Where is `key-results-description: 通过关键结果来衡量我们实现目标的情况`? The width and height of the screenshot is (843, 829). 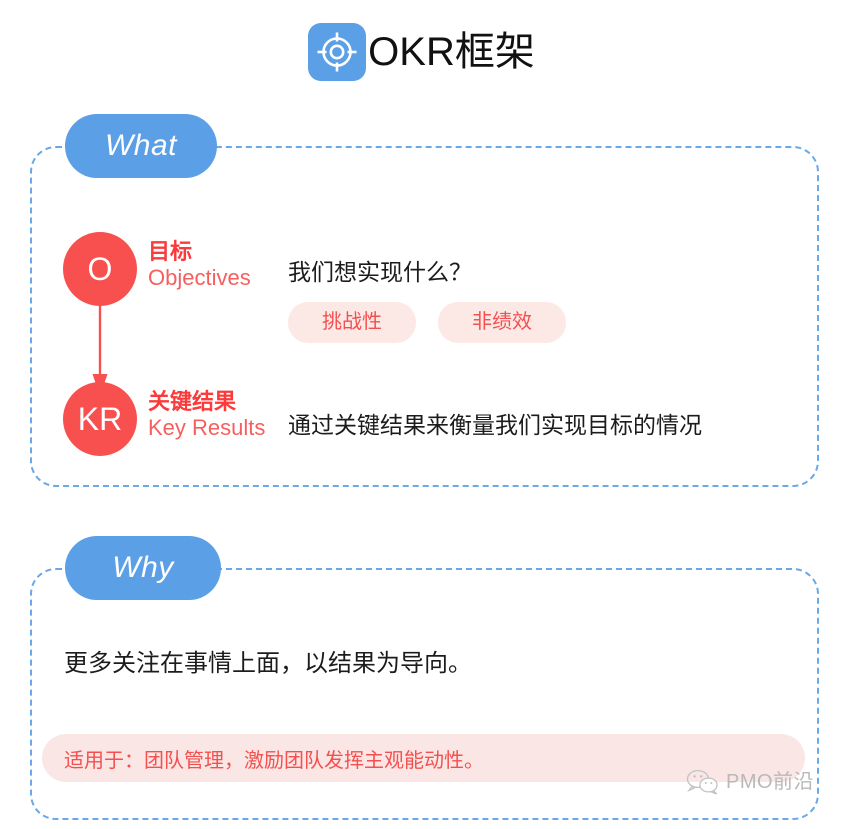
key-results-description: 通过关键结果来衡量我们实现目标的情况 is located at coordinates (495, 425).